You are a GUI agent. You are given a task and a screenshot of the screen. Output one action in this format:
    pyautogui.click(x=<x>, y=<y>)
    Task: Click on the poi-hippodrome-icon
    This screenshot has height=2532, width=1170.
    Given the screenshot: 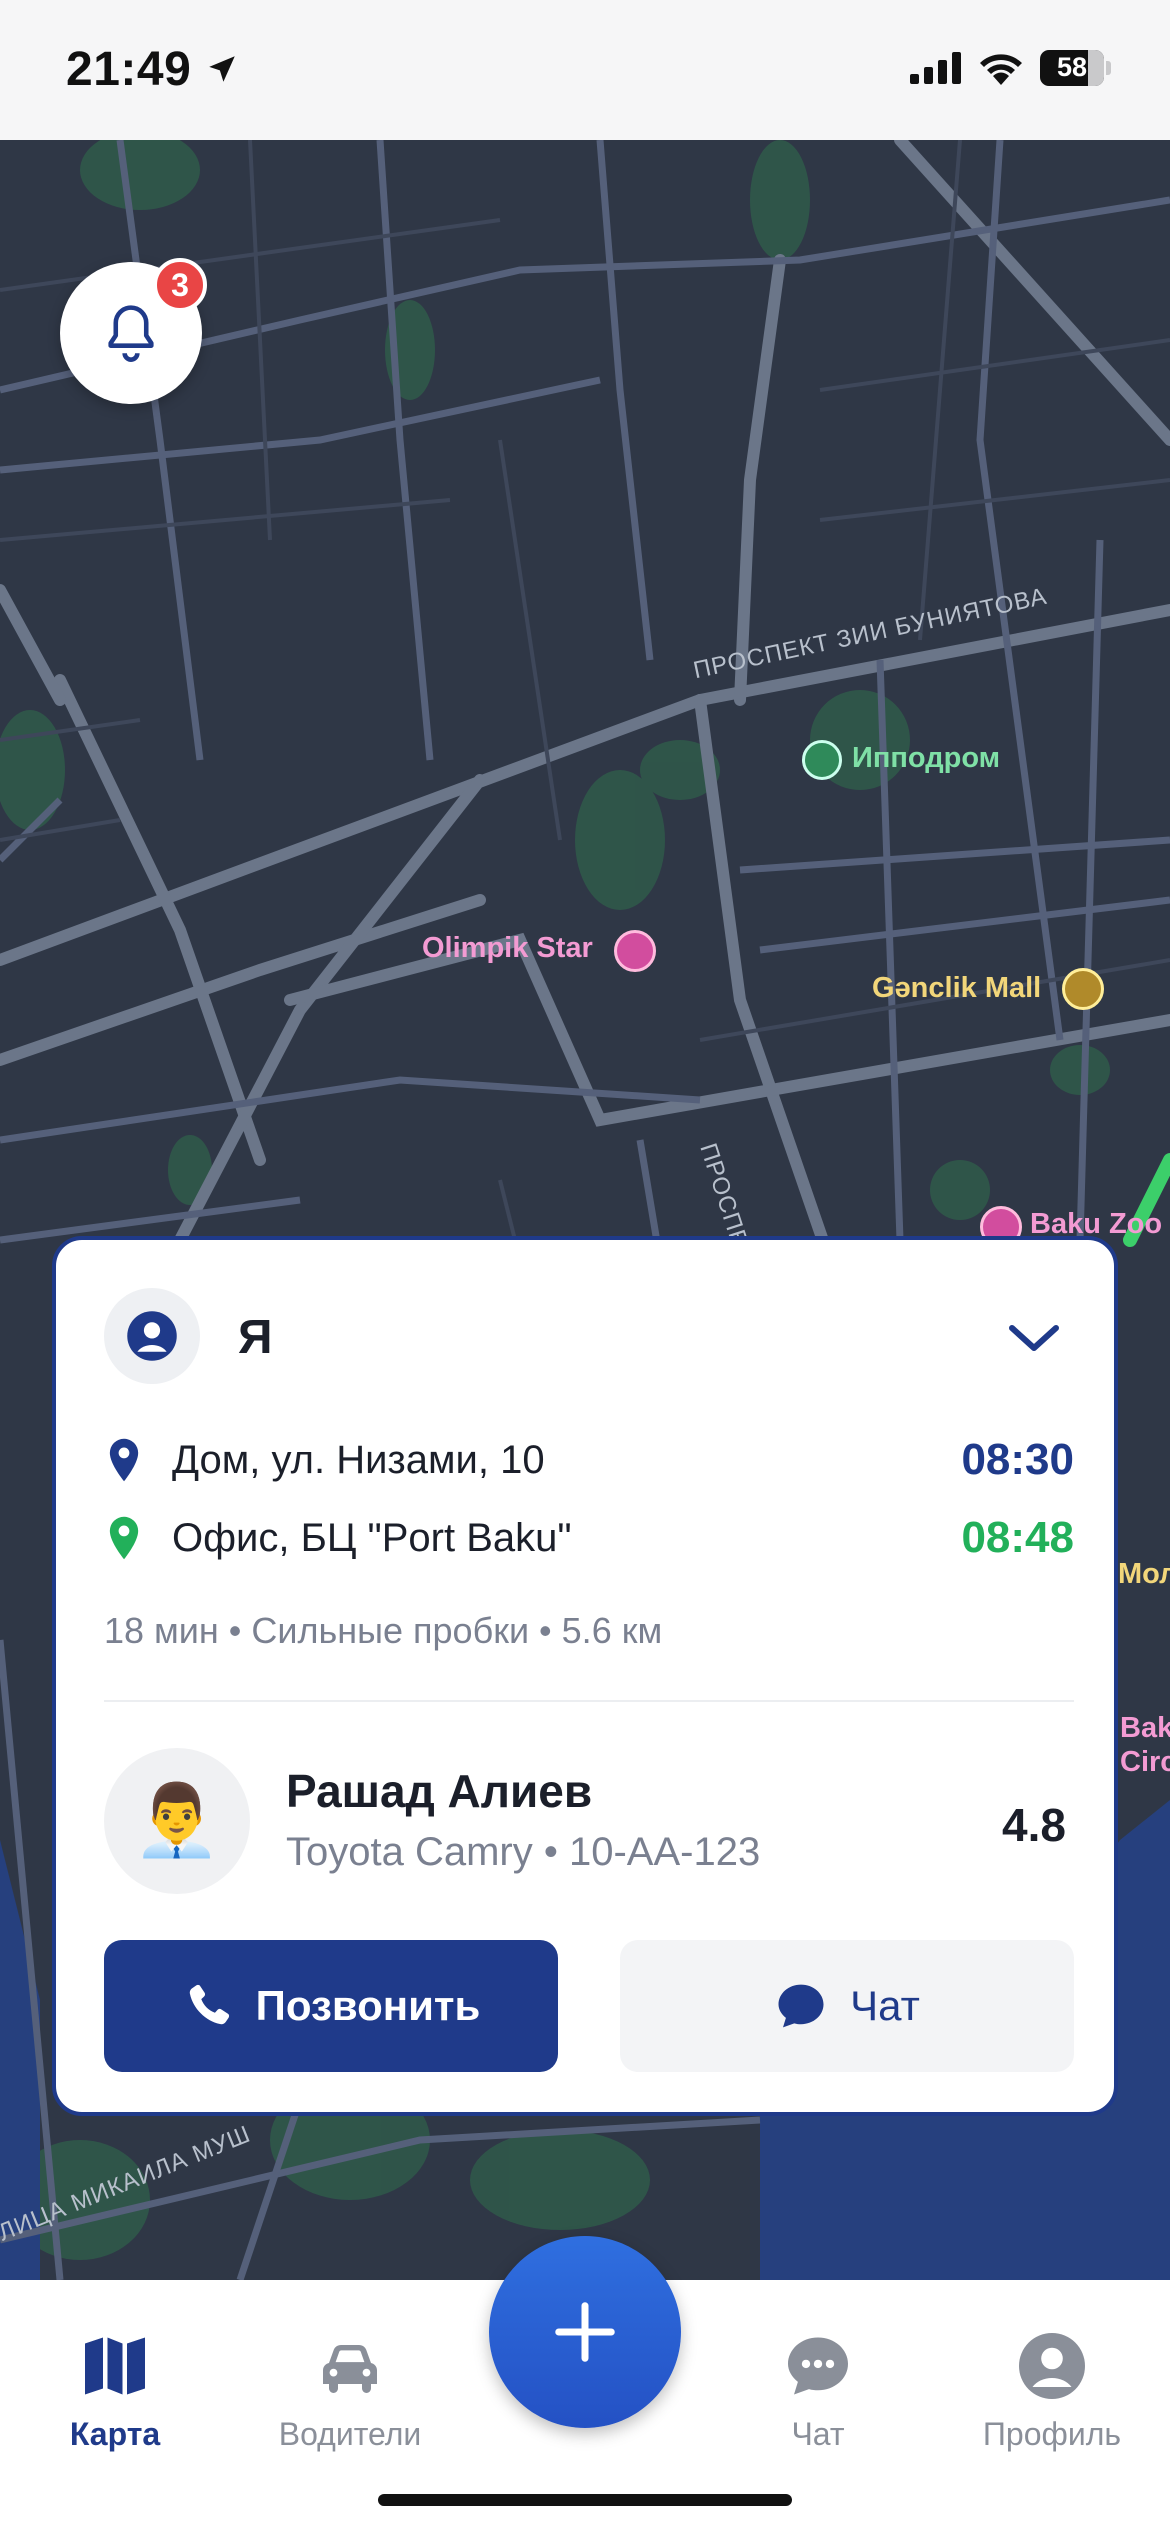 What is the action you would take?
    pyautogui.click(x=822, y=760)
    